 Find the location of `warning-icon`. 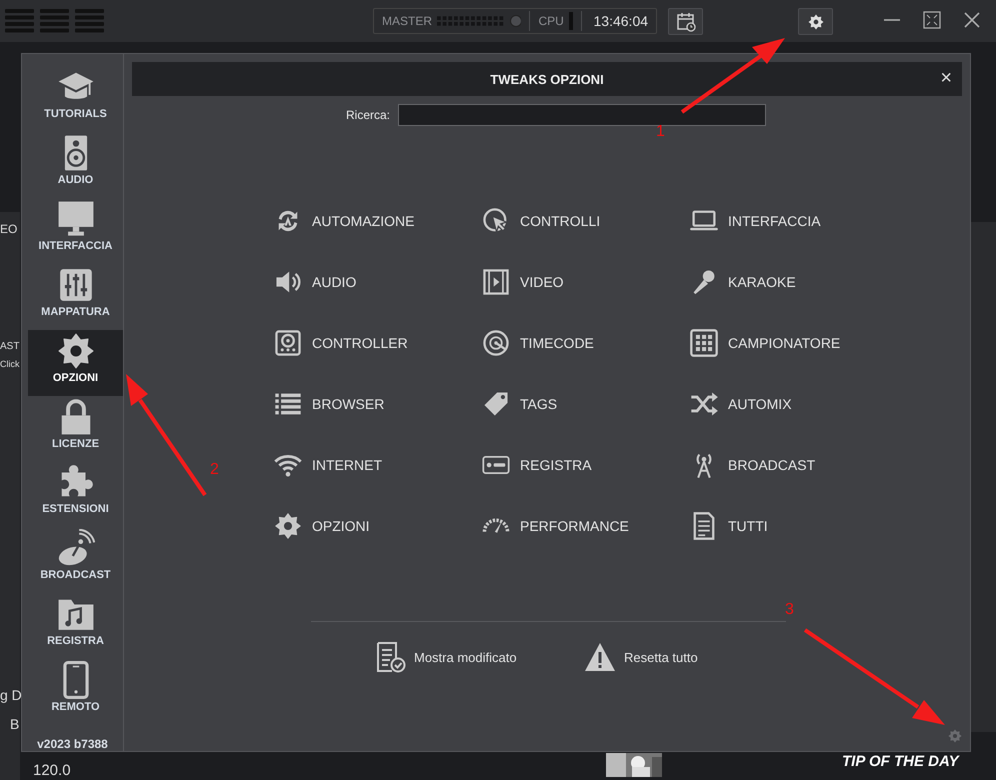

warning-icon is located at coordinates (600, 657).